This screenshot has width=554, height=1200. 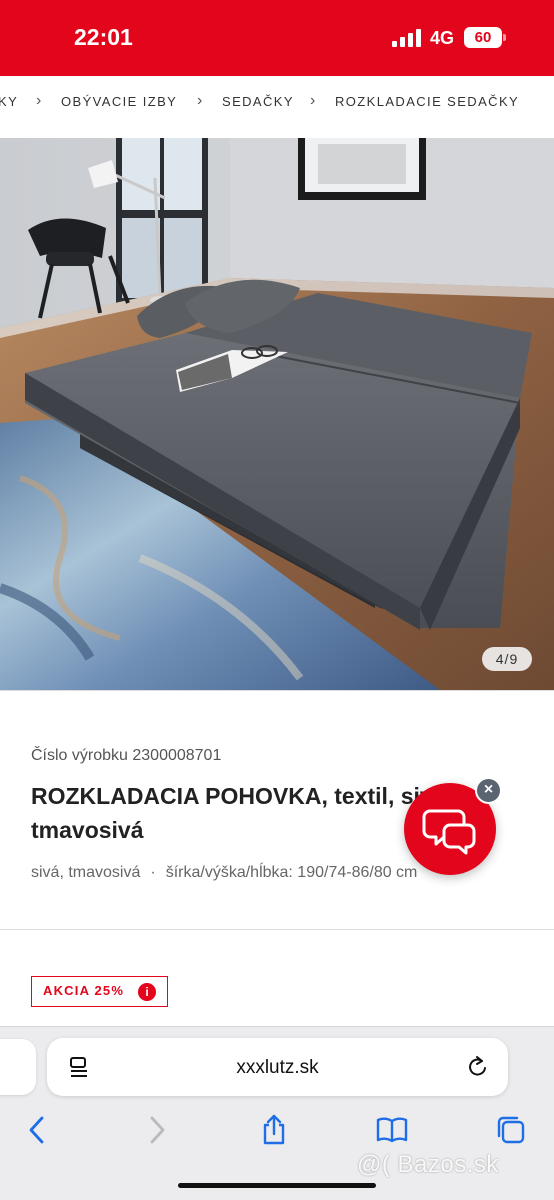 What do you see at coordinates (115, 796) in the screenshot?
I see `product-title-bold: ROZKLADACIA` at bounding box center [115, 796].